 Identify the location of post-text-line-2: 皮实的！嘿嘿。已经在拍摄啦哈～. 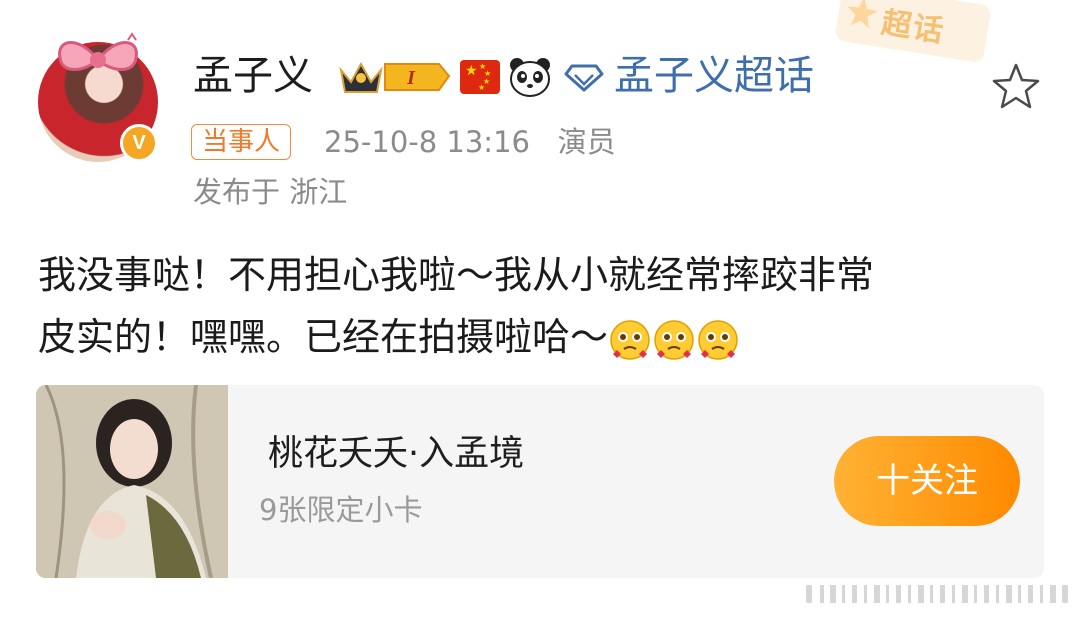
(538, 337).